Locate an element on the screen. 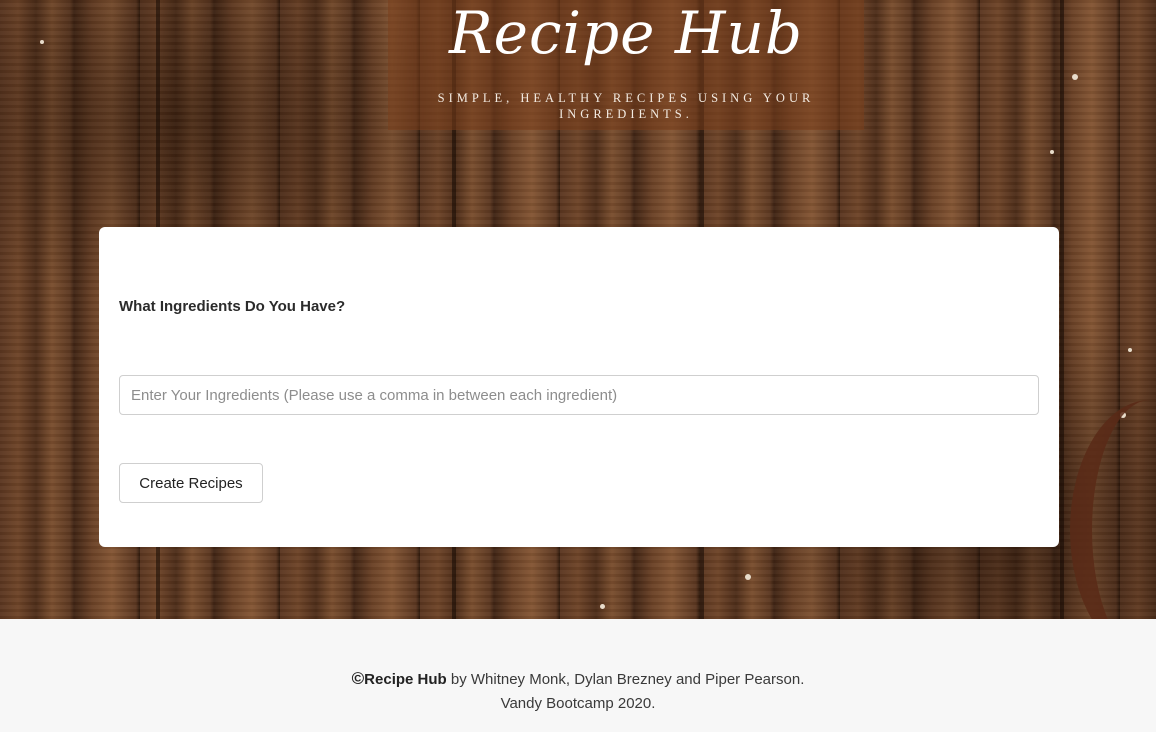  copyright-icon: © is located at coordinates (358, 678).